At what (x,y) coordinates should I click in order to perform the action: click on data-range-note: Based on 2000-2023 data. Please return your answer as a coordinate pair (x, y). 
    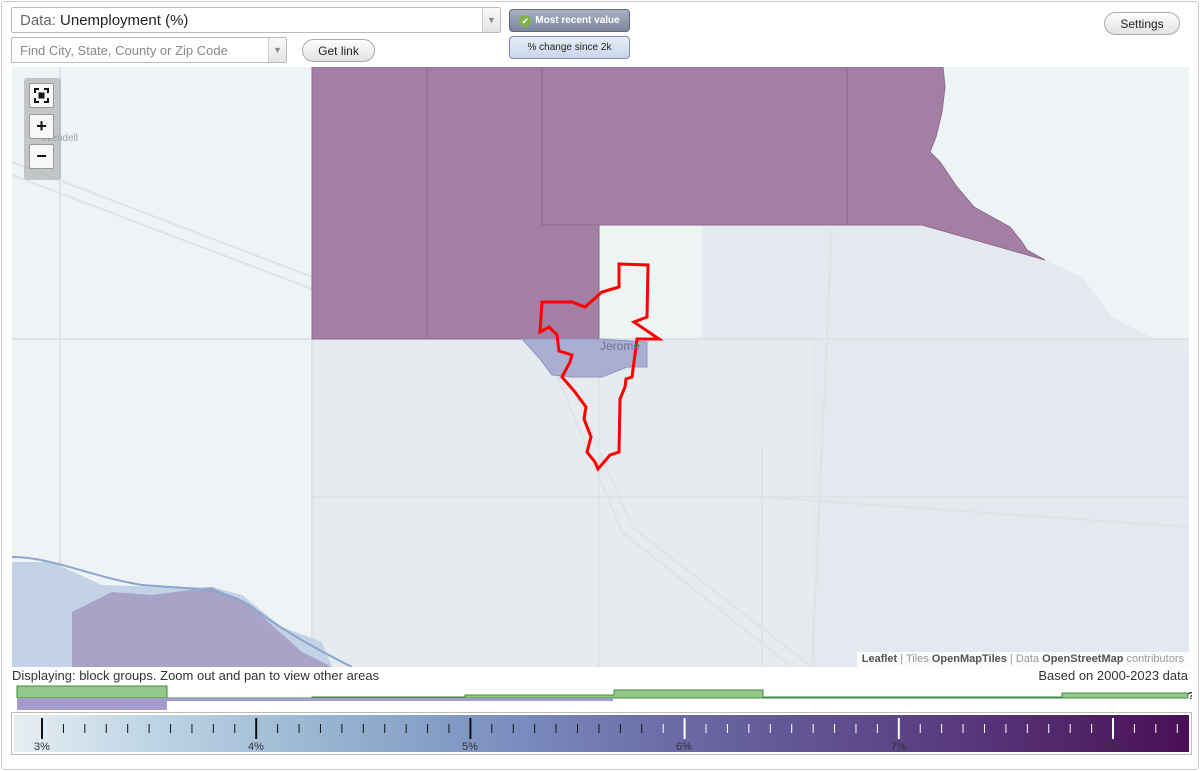
    Looking at the image, I should click on (1113, 675).